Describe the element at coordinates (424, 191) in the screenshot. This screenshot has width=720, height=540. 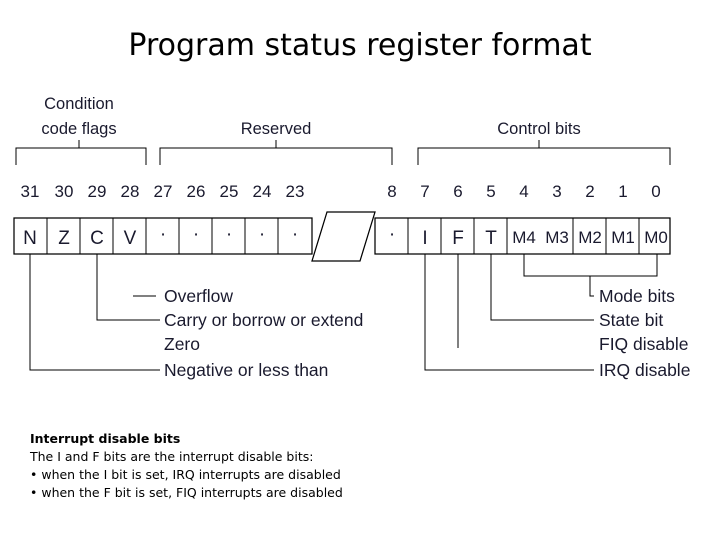
I see `bit-number-7: 7` at that location.